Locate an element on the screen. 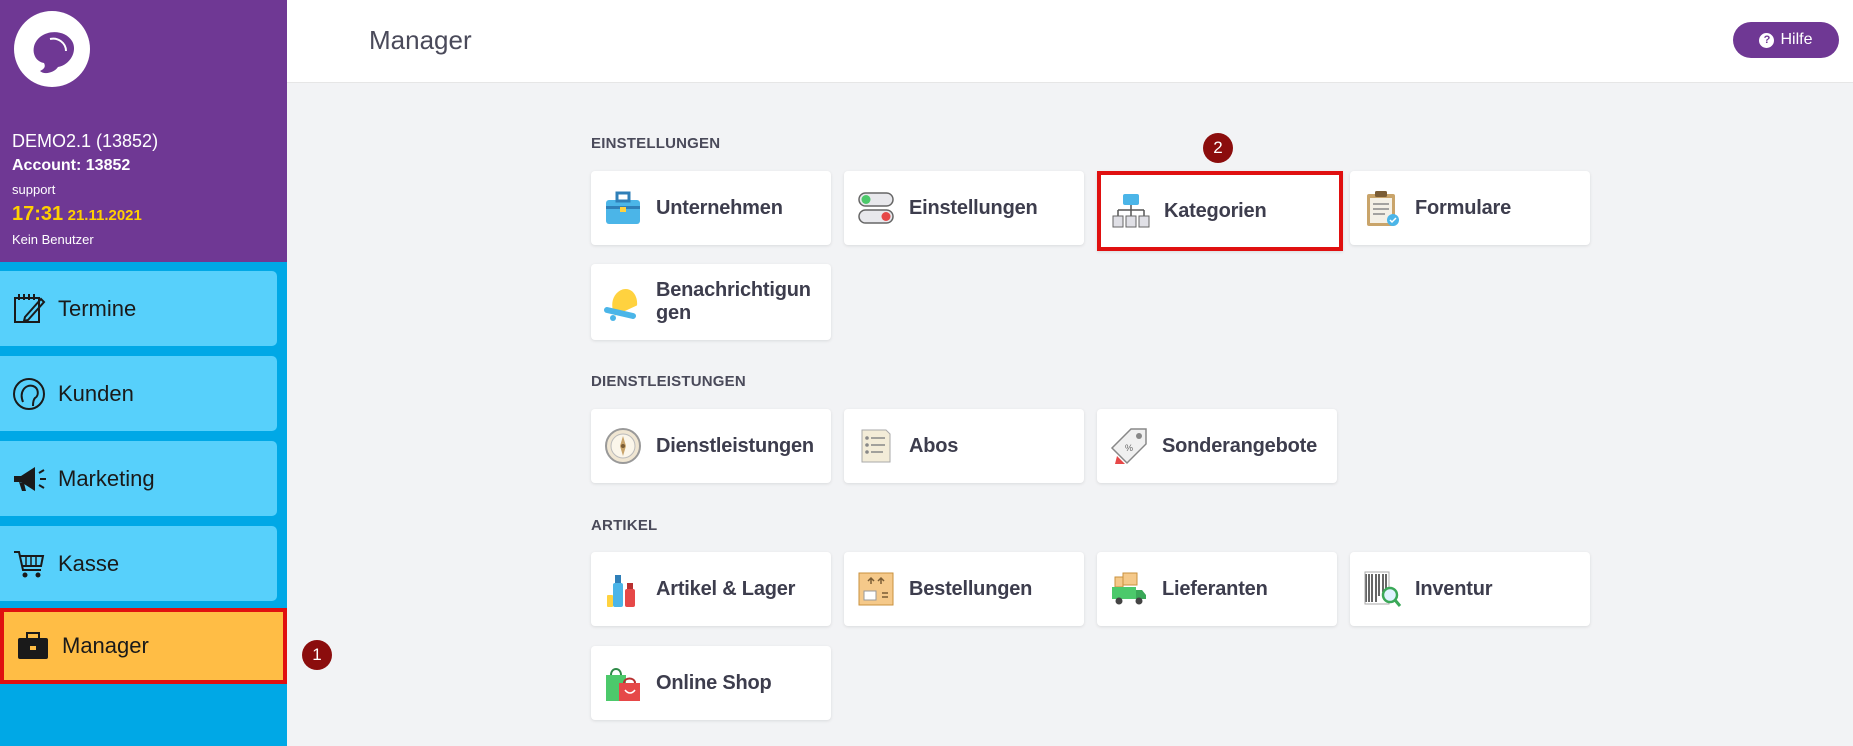 The height and width of the screenshot is (746, 1853). card-online-shop: Online Shop is located at coordinates (711, 683).